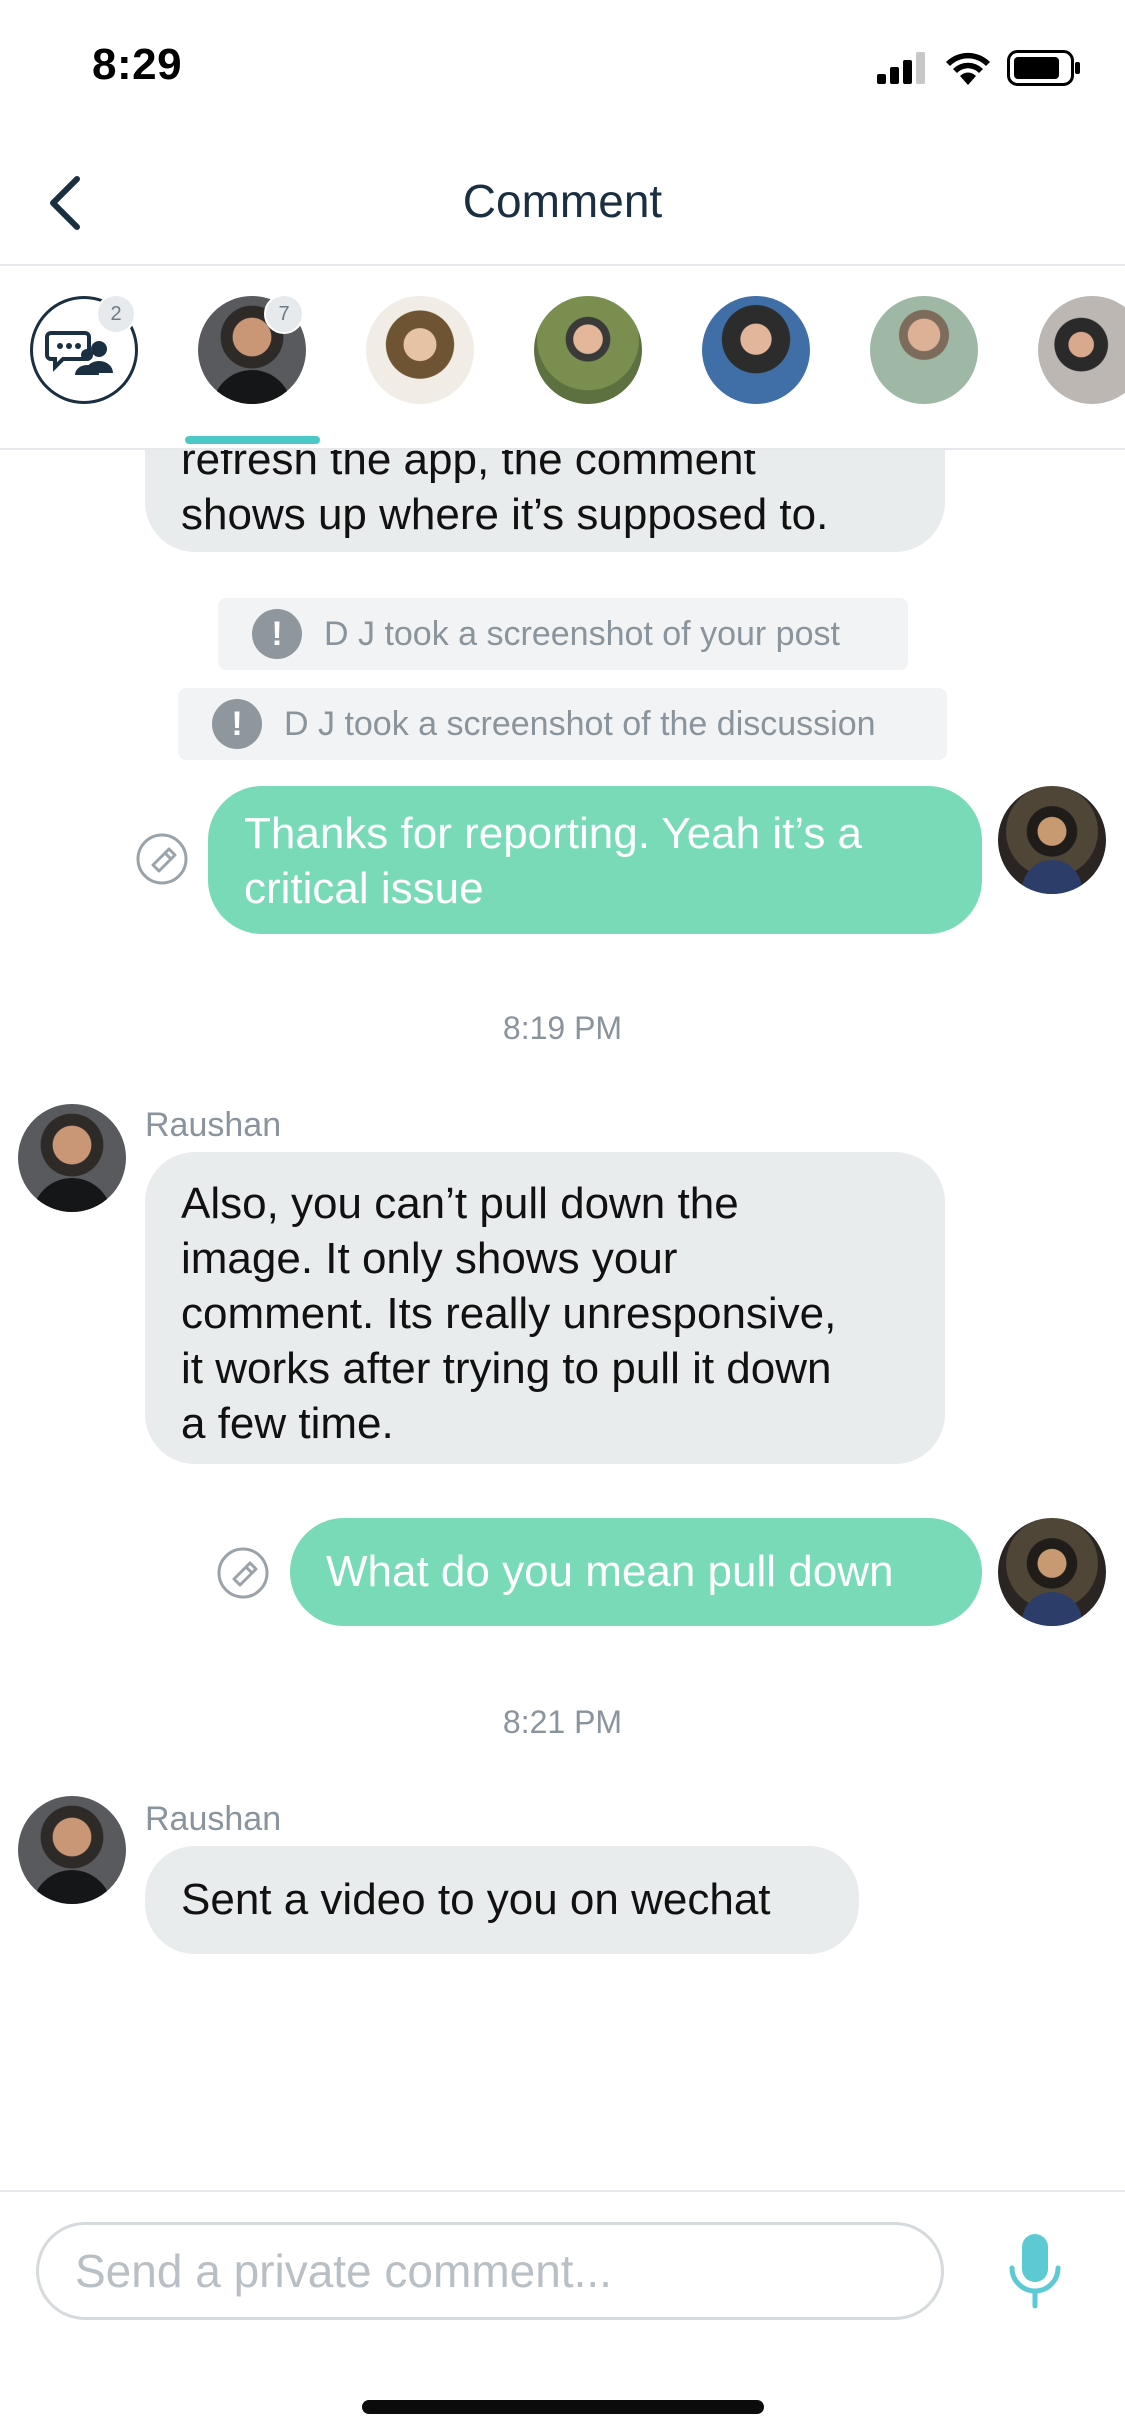  Describe the element at coordinates (460, 1203) in the screenshot. I see `message-line: Also, you can’t pull down the` at that location.